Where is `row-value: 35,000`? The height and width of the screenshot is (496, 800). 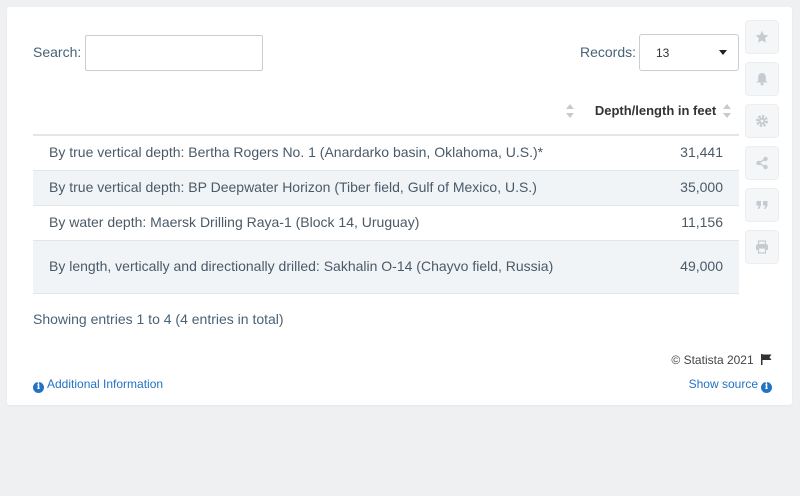
row-value: 35,000 is located at coordinates (660, 188).